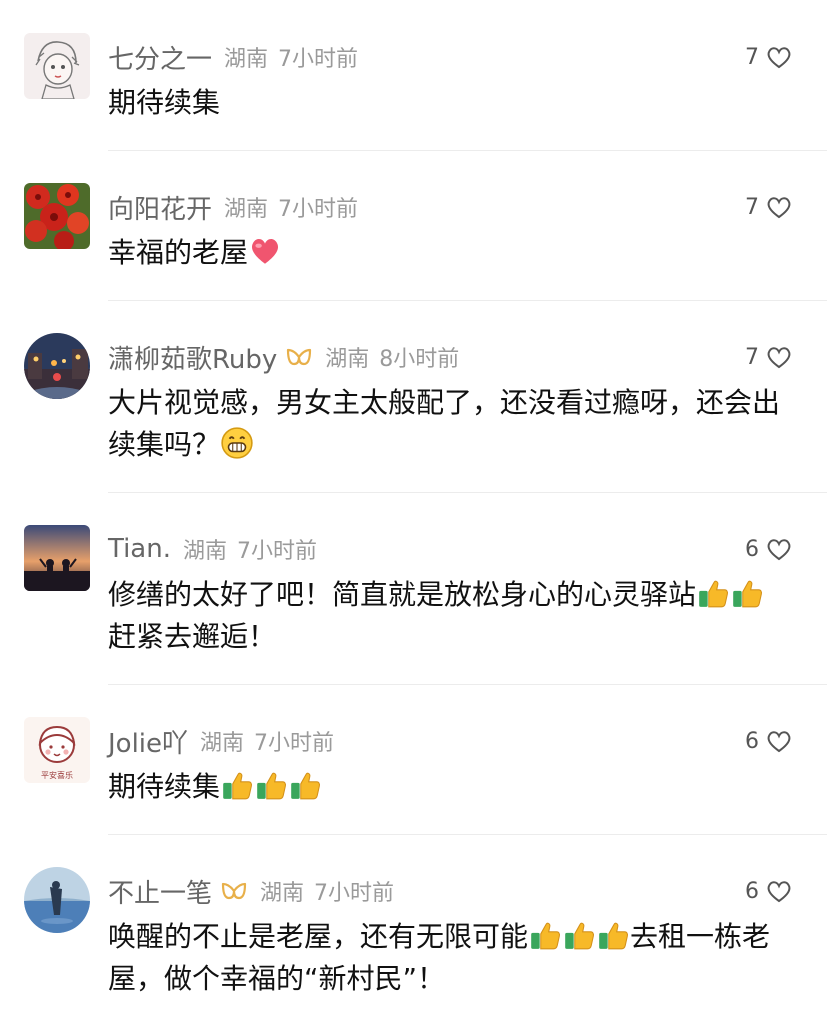 This screenshot has width=827, height=1023. Describe the element at coordinates (160, 57) in the screenshot. I see `commenter-name: 七分之一` at that location.